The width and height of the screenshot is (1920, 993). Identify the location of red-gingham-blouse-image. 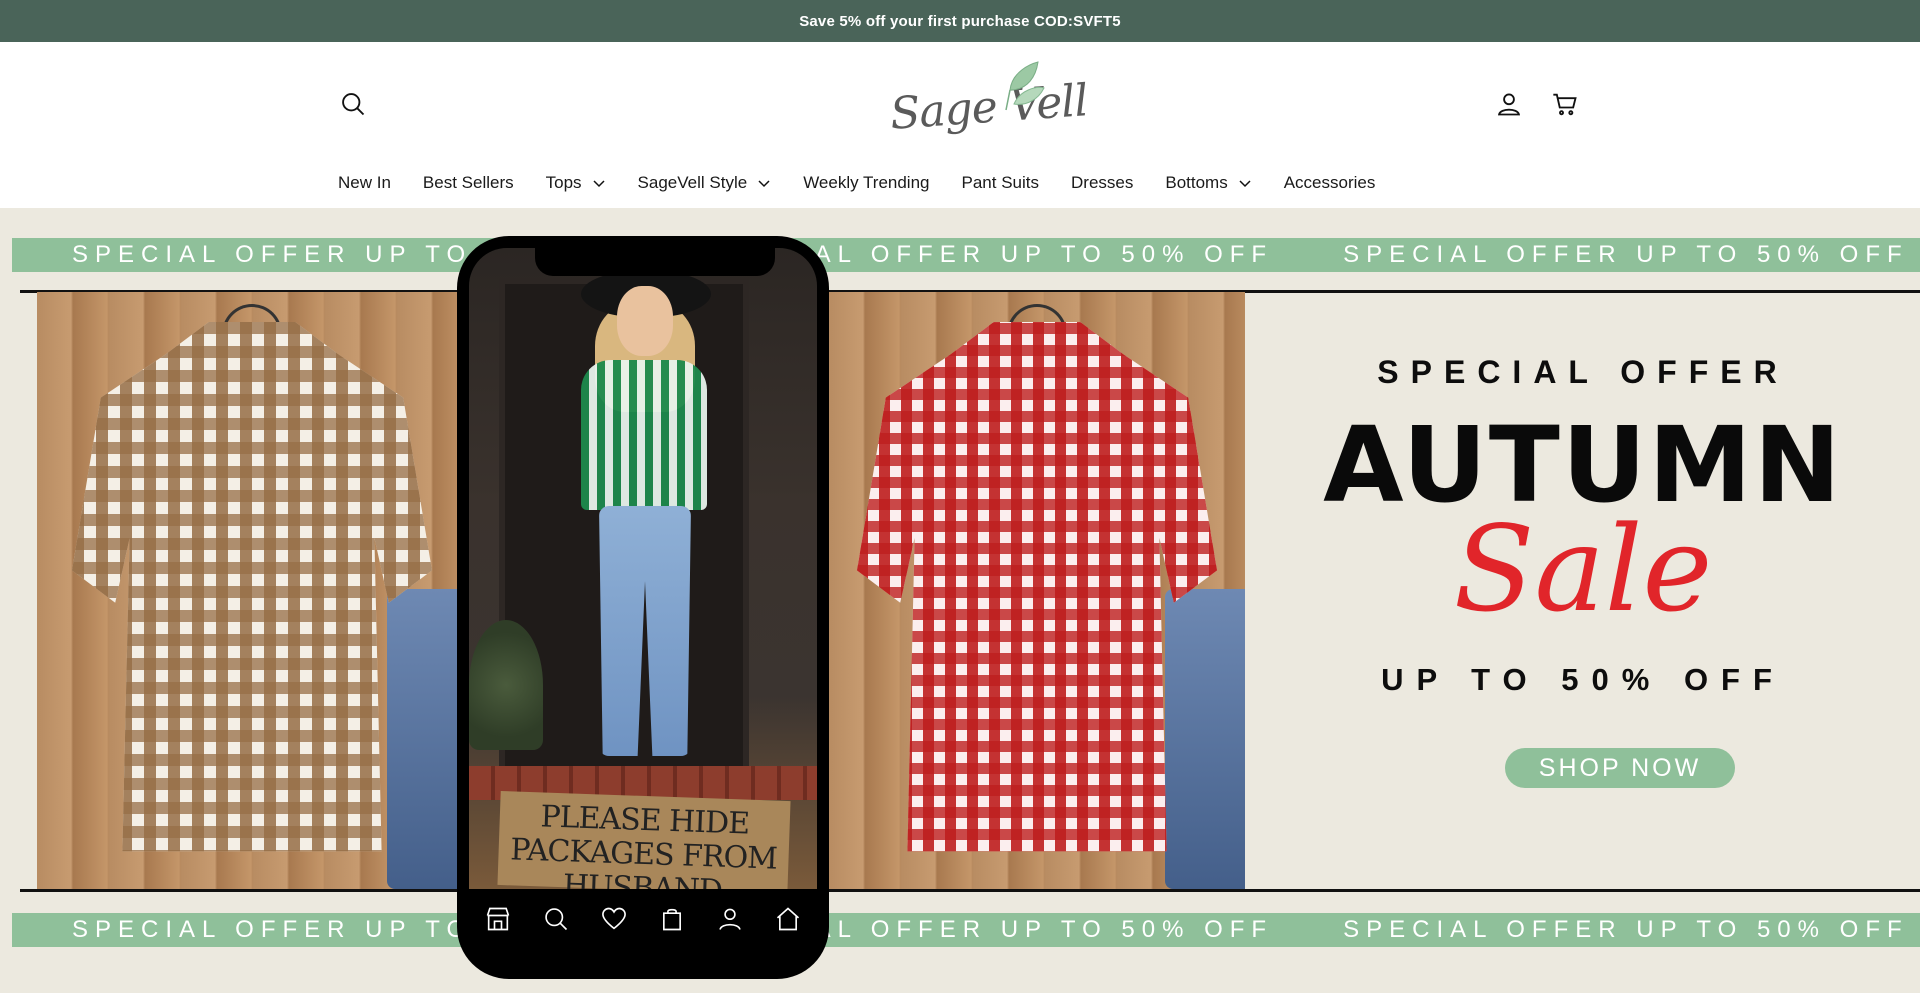
(1037, 590).